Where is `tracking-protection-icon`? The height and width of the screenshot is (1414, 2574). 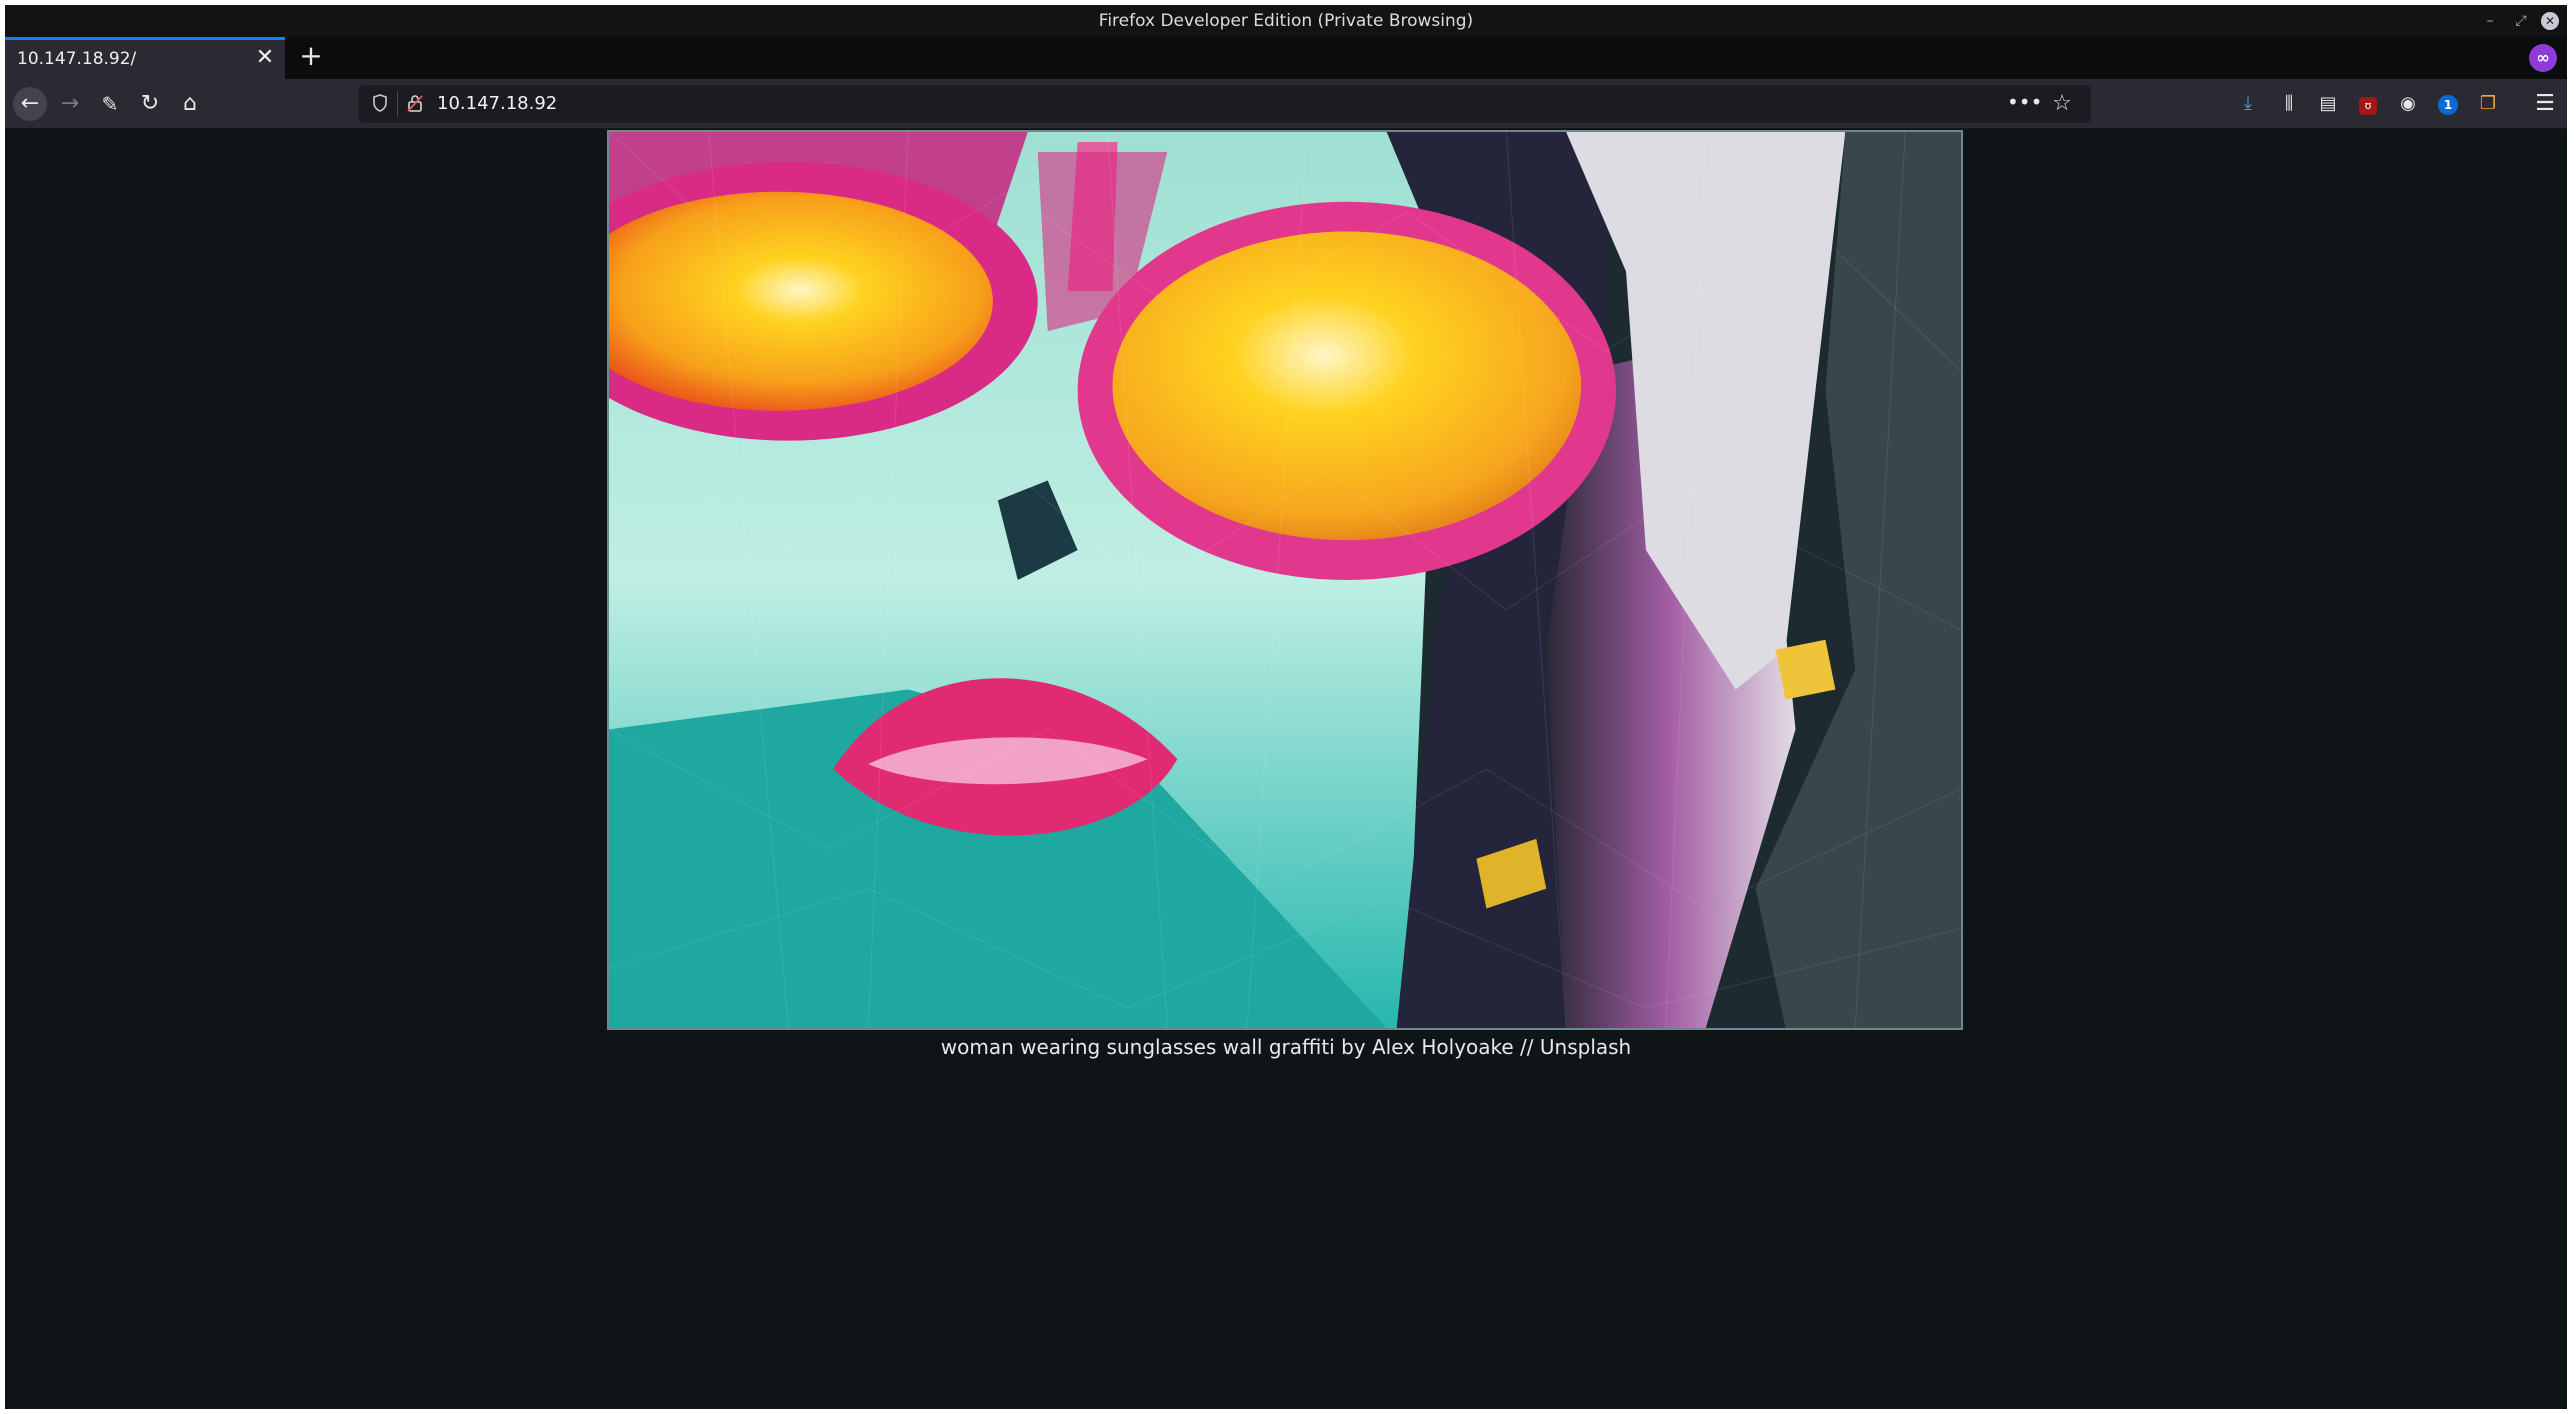
tracking-protection-icon is located at coordinates (380, 104).